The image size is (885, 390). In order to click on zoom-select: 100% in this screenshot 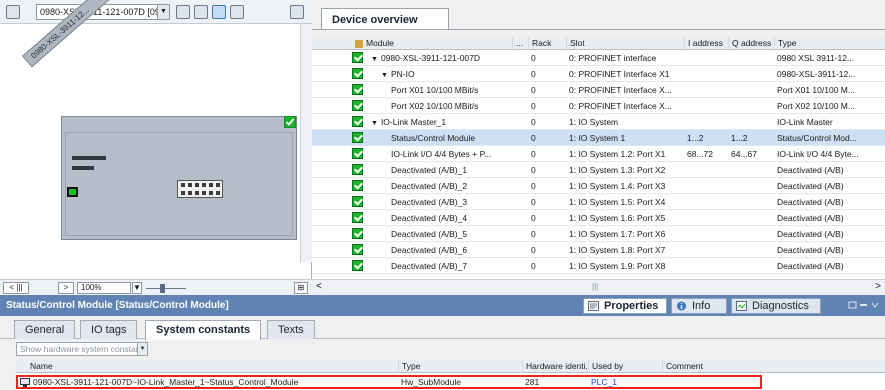, I will do `click(104, 288)`.